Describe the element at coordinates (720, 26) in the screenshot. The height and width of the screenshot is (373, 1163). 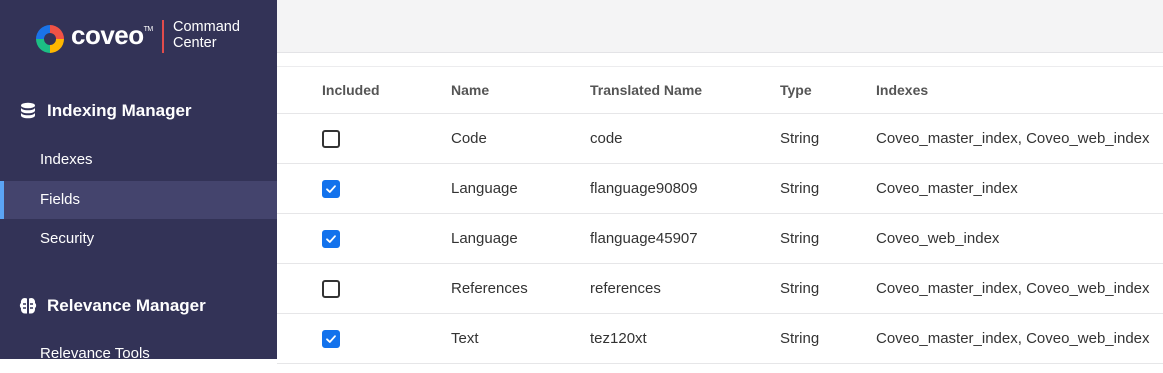
I see `top-bar` at that location.